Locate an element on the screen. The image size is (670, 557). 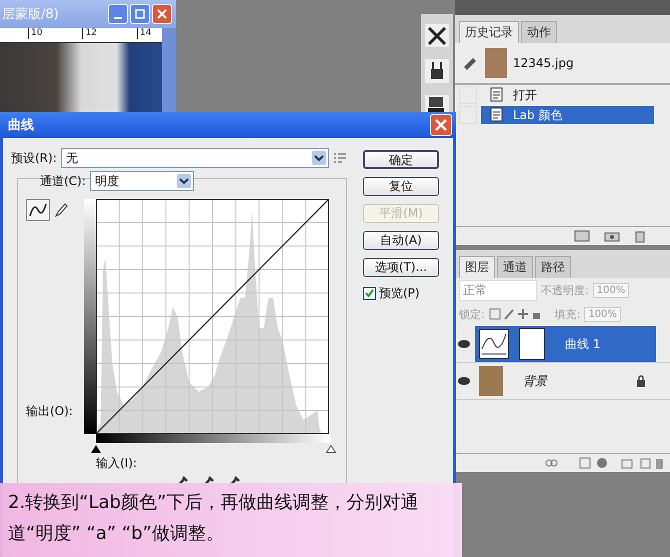
channel-dropdown: 明度 is located at coordinates (142, 181).